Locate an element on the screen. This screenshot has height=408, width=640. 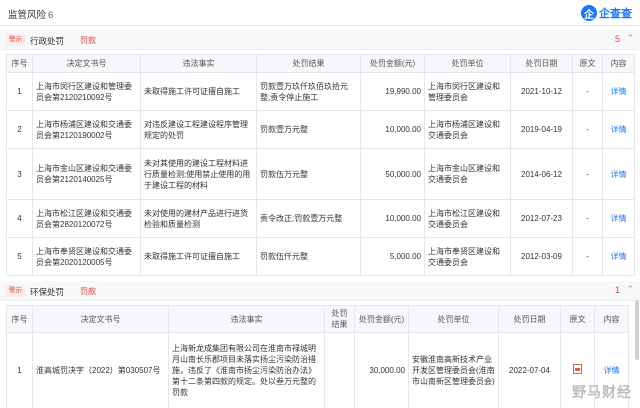
penalty-result: 罚款伍仟元整 is located at coordinates (308, 256).